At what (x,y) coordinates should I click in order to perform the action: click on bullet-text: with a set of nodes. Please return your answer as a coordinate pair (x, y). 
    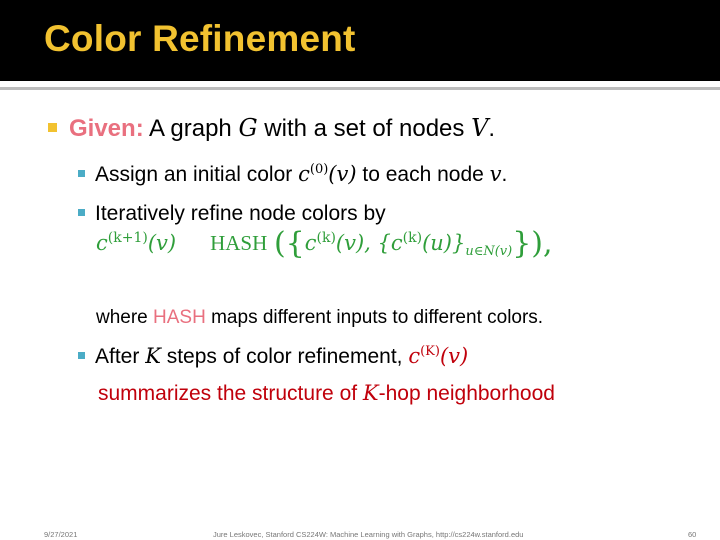
    Looking at the image, I should click on (364, 128).